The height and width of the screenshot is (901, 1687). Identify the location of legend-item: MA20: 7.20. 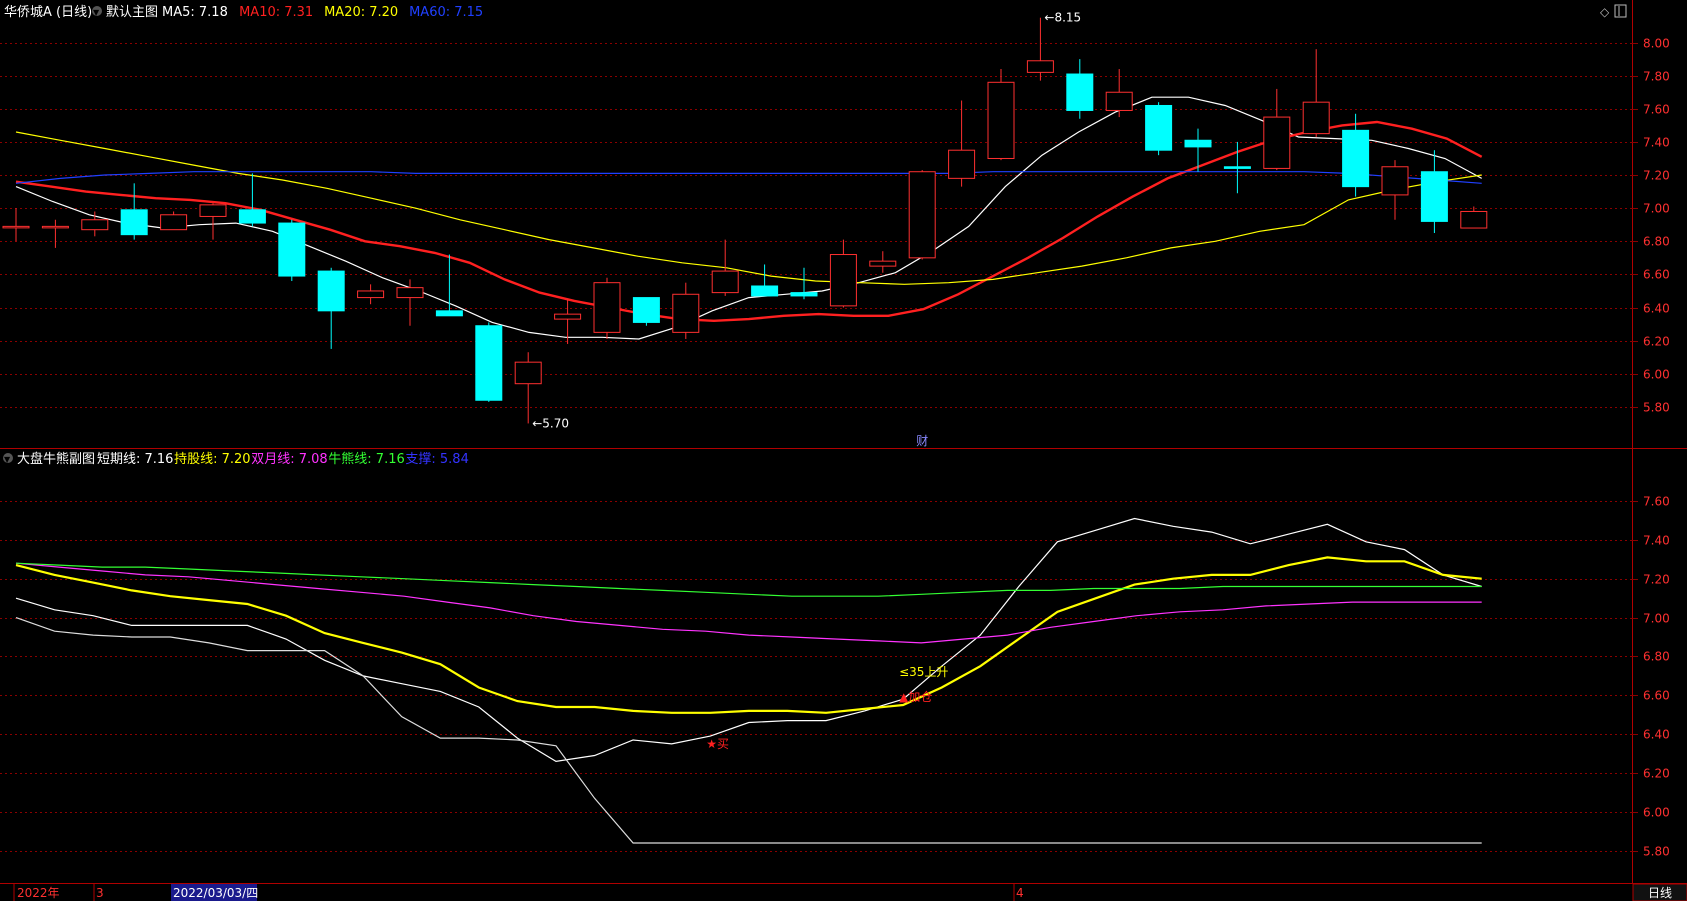
(361, 12).